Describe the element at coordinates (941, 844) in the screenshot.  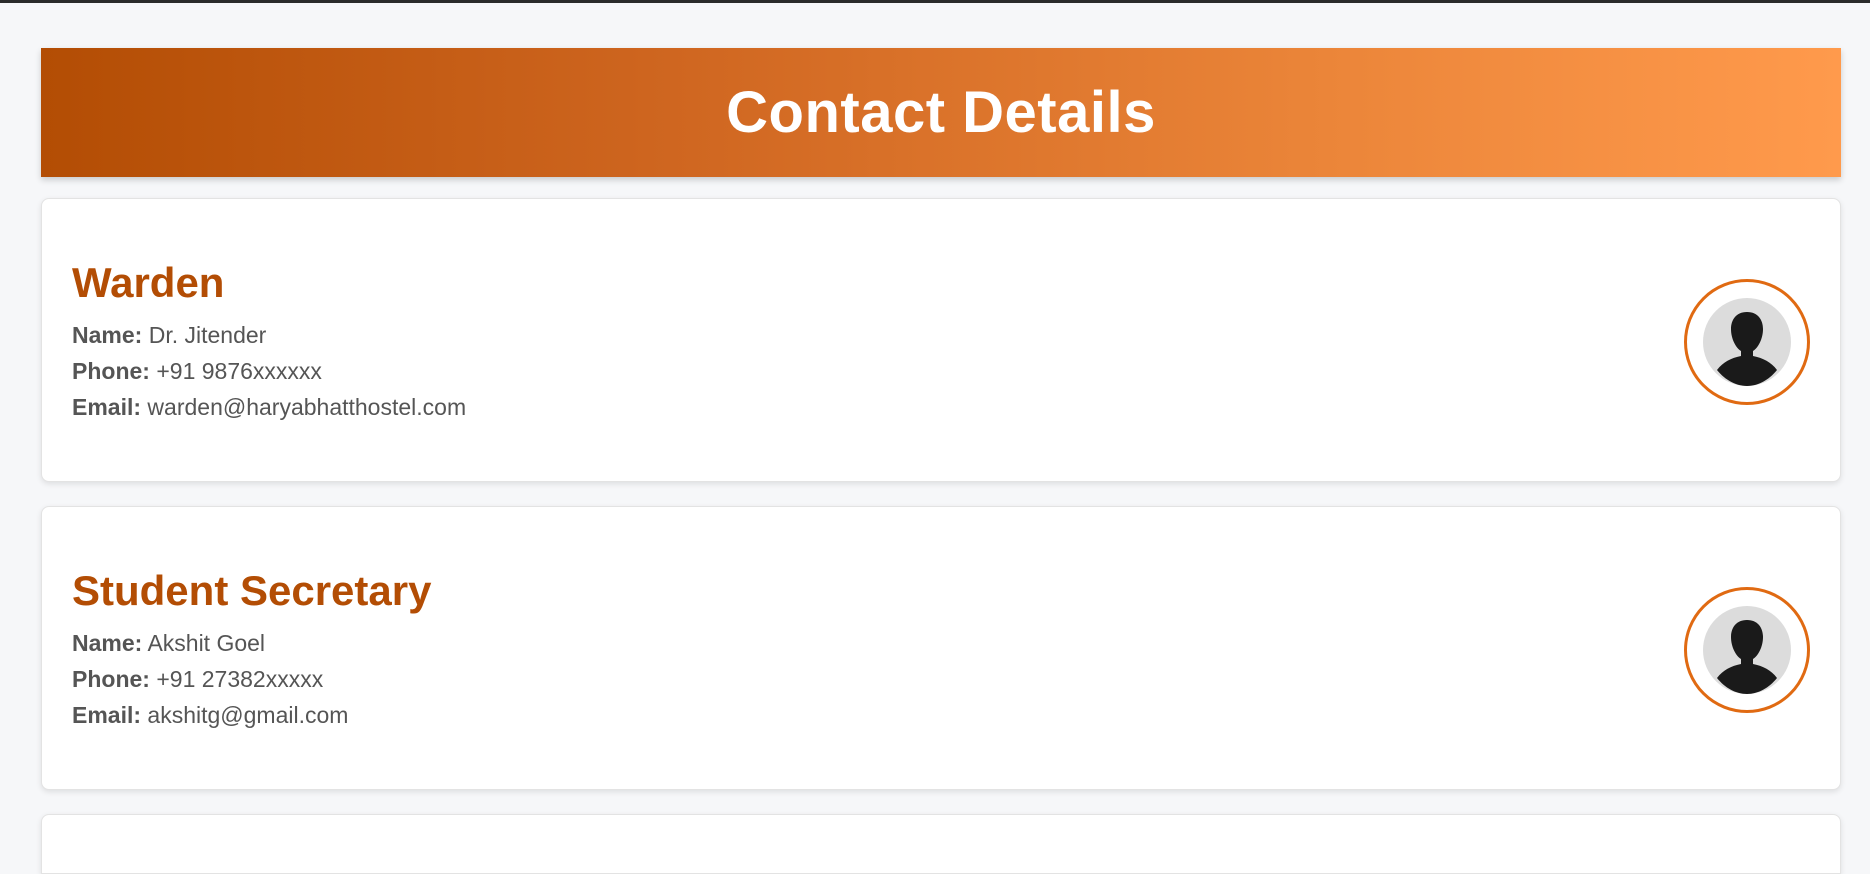
I see `contact-card-partial` at that location.